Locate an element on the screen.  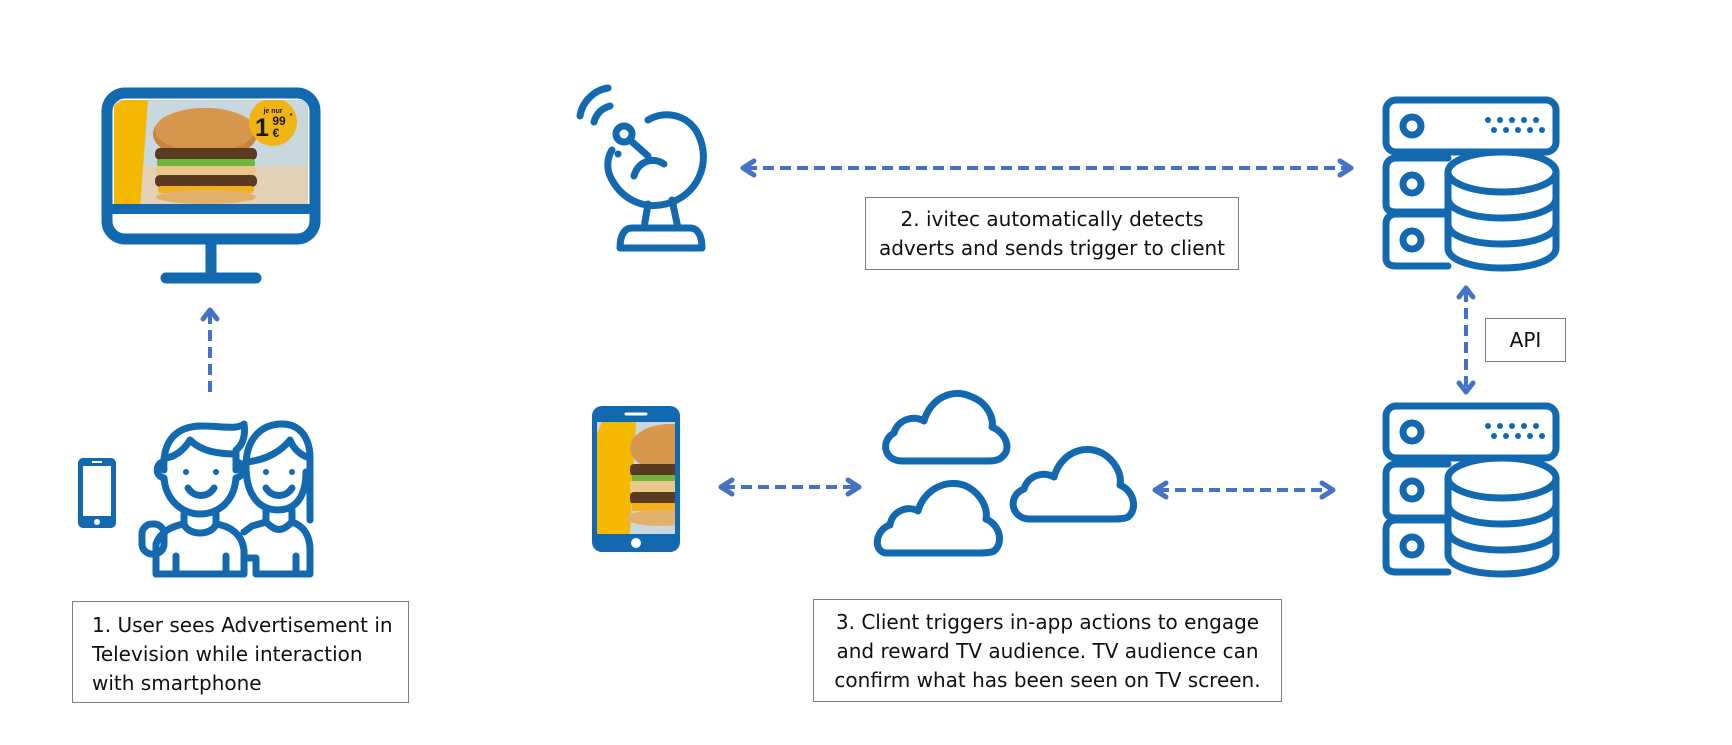
price-currency: € is located at coordinates (276, 133).